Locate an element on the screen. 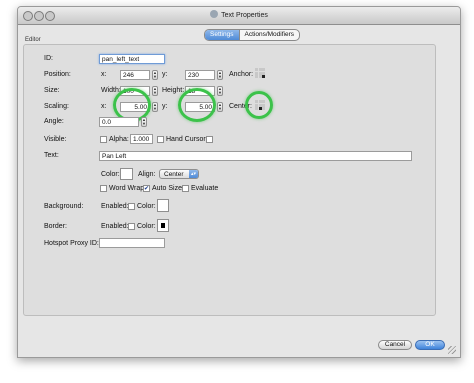 Image resolution: width=474 pixels, height=383 pixels. app-icon is located at coordinates (214, 14).